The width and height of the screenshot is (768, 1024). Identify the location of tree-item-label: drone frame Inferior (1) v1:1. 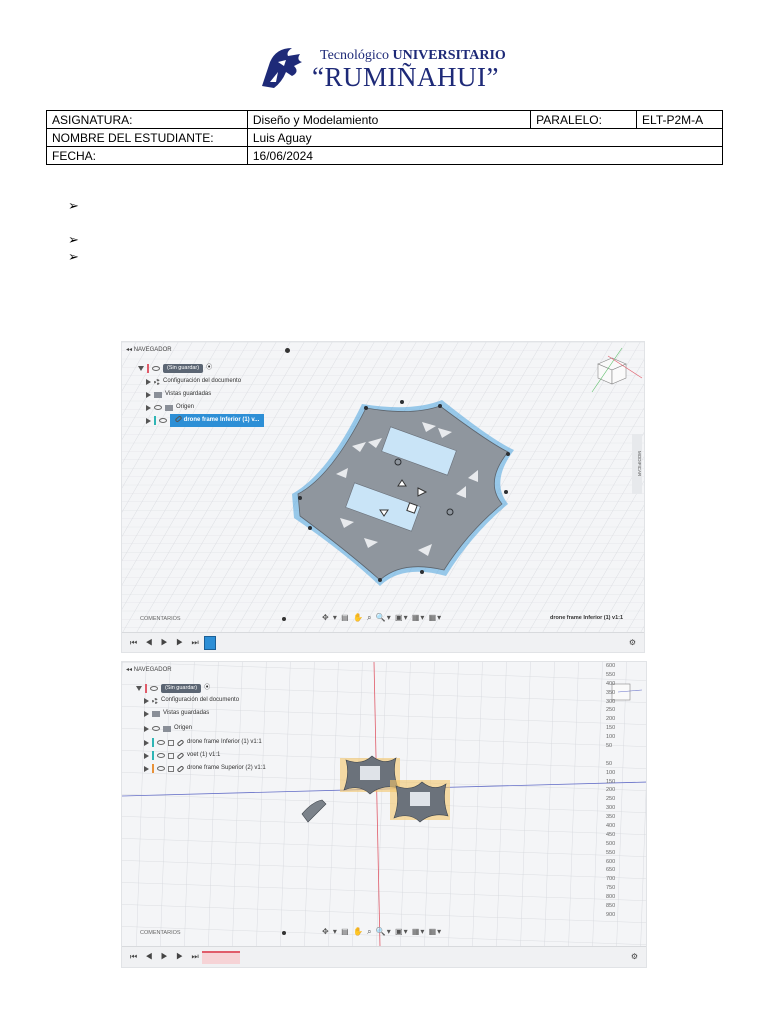
(224, 742).